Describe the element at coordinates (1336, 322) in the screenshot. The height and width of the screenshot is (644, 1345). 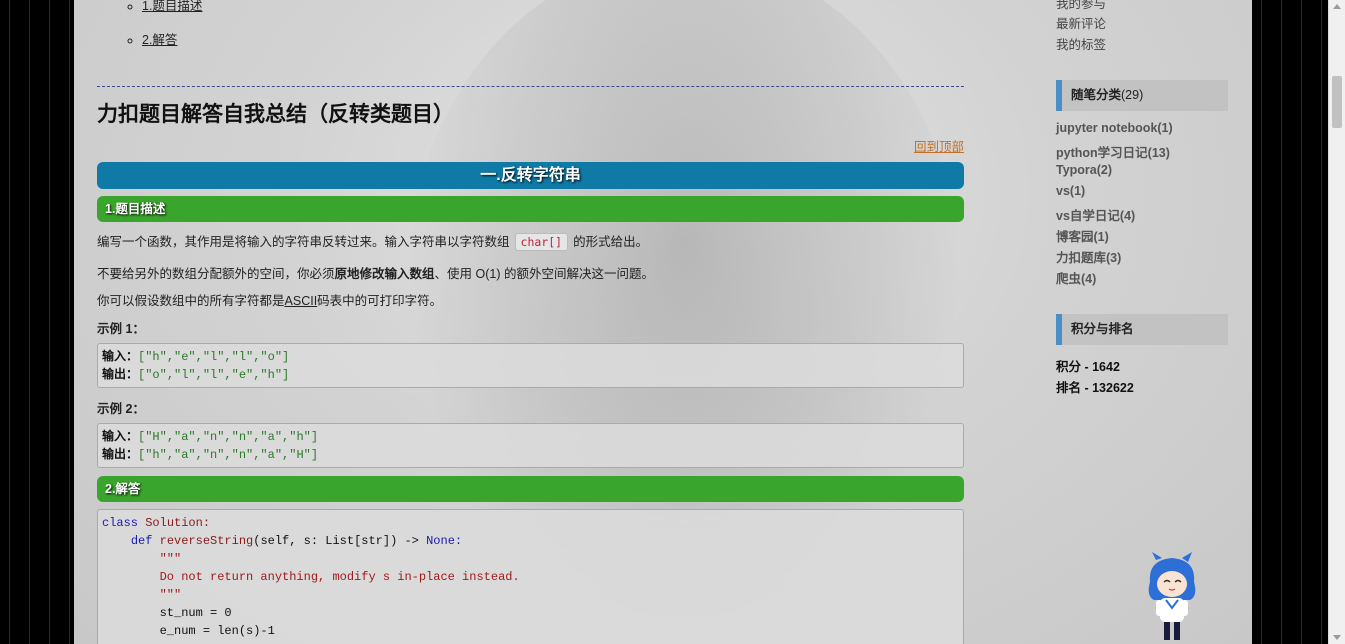
I see `page-scrollbar` at that location.